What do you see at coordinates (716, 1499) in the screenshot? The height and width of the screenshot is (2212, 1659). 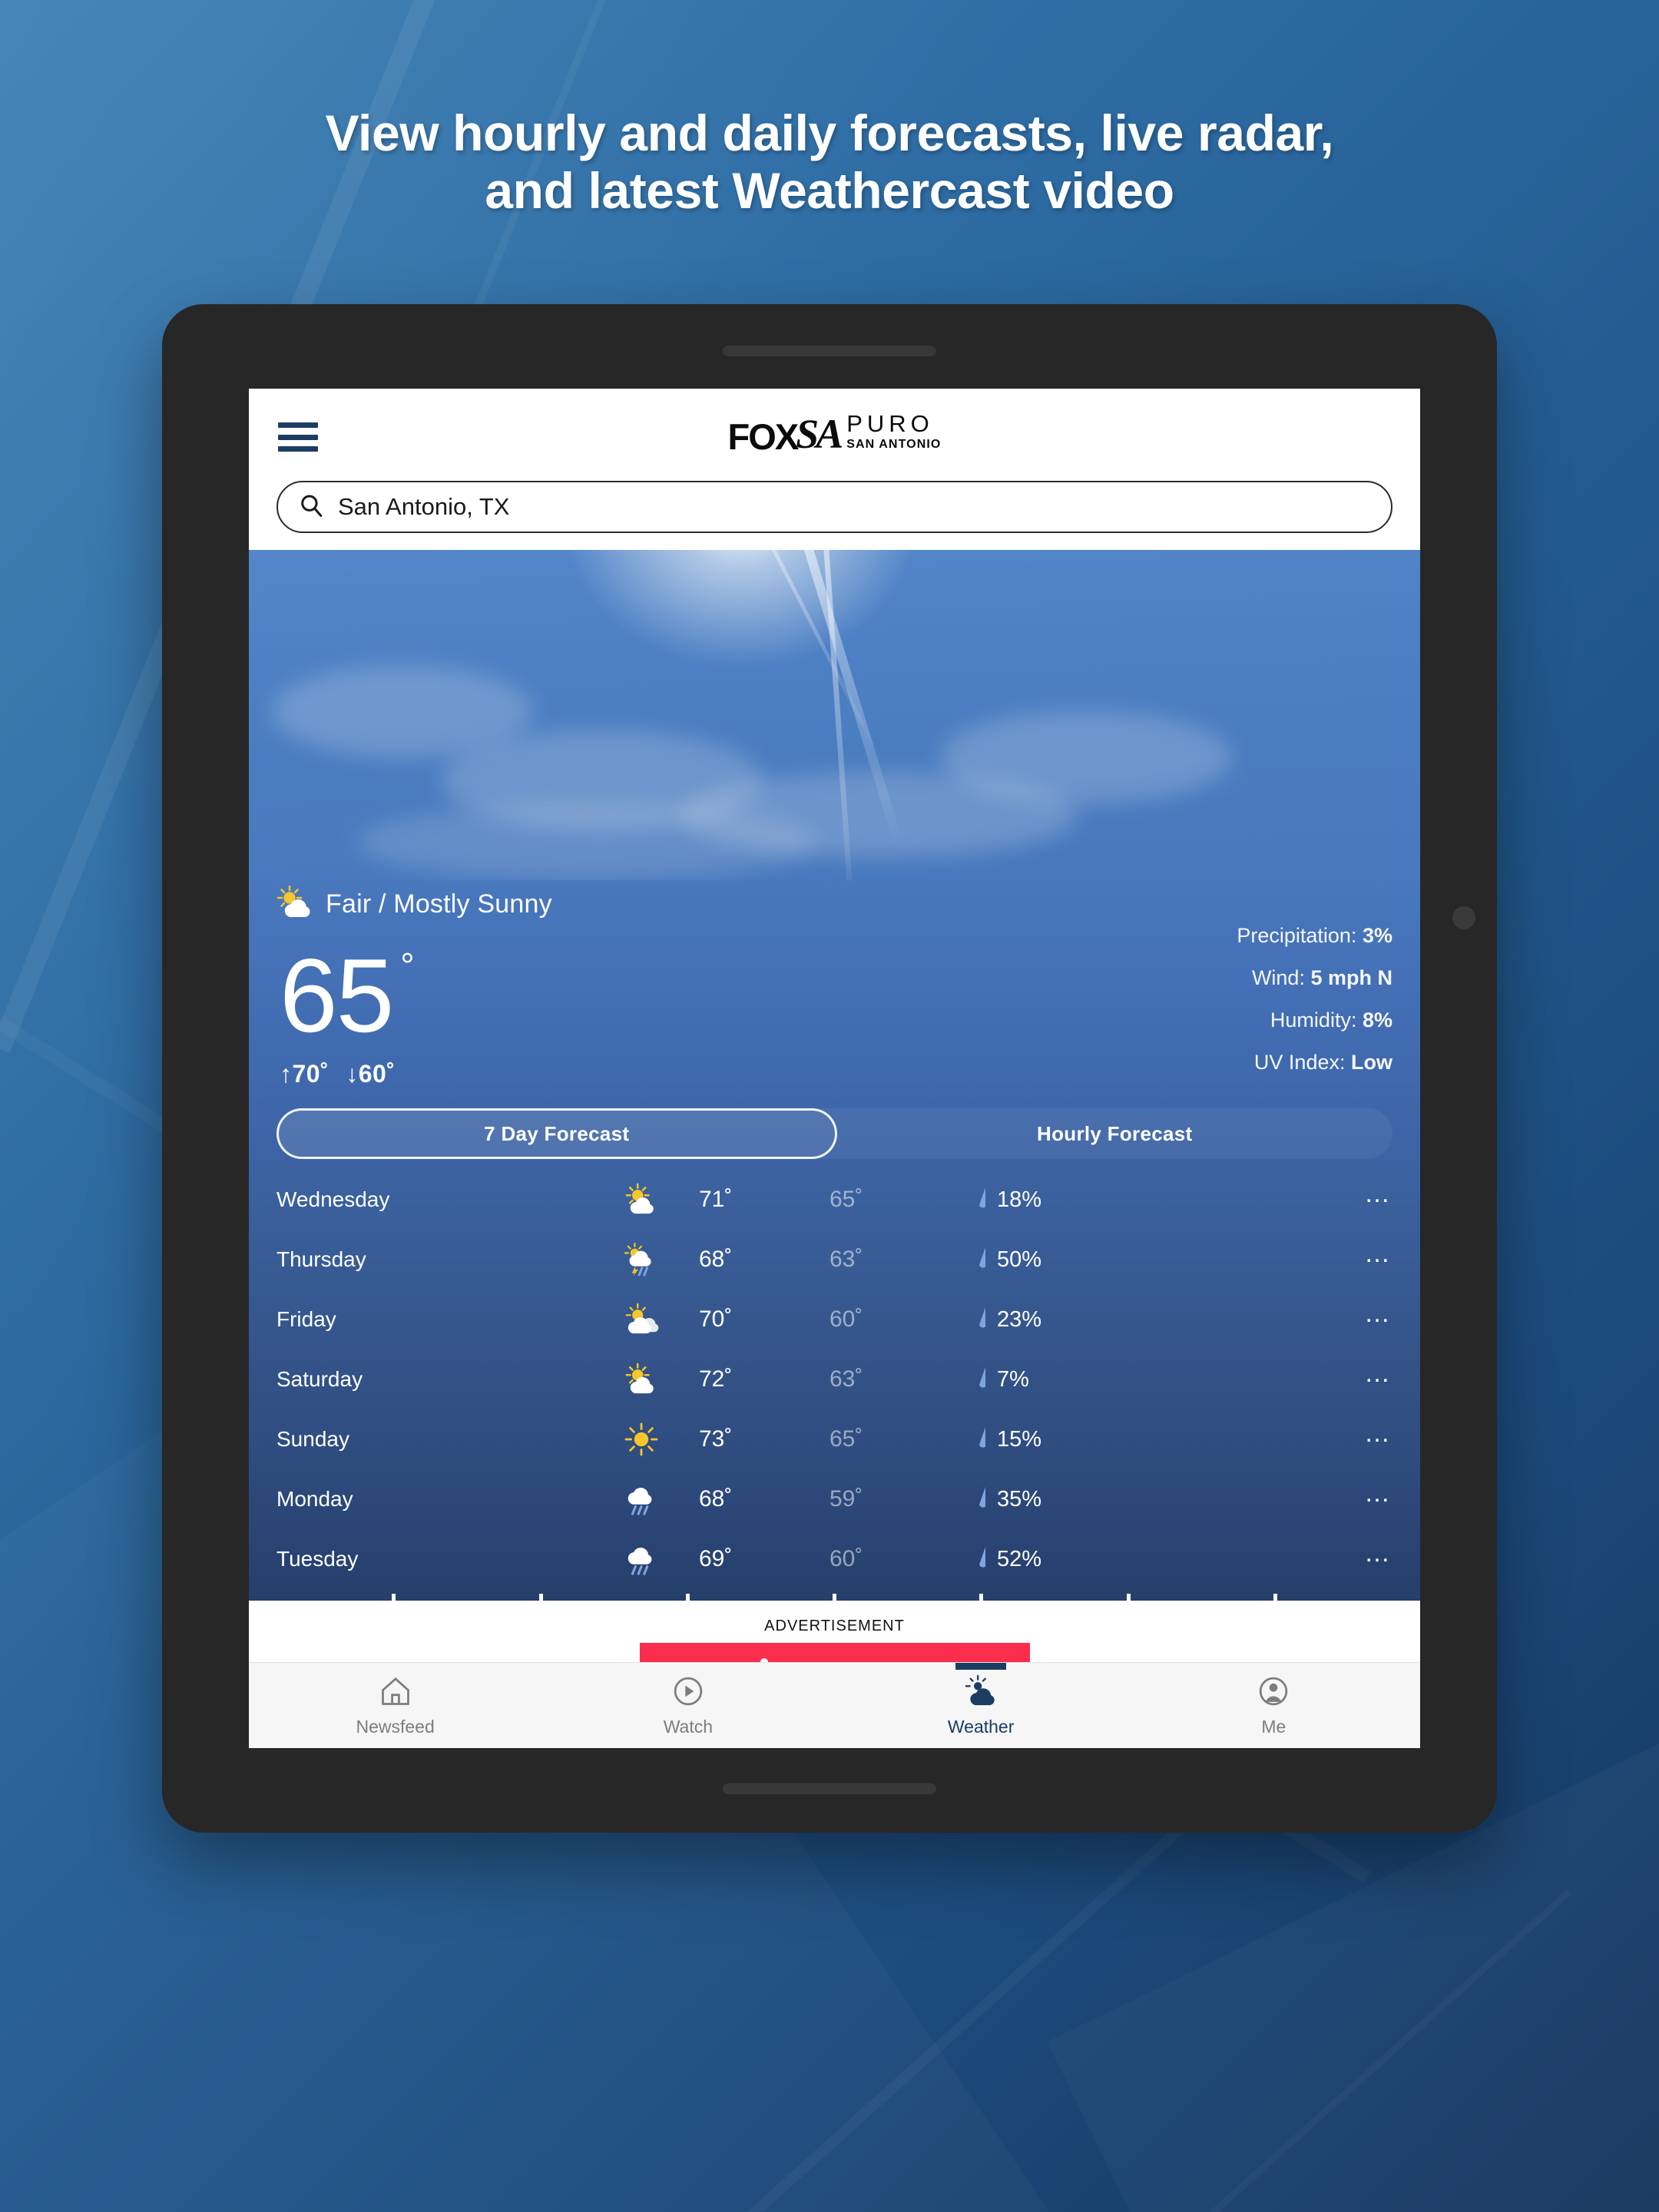 I see `forecast-high: 68˚` at bounding box center [716, 1499].